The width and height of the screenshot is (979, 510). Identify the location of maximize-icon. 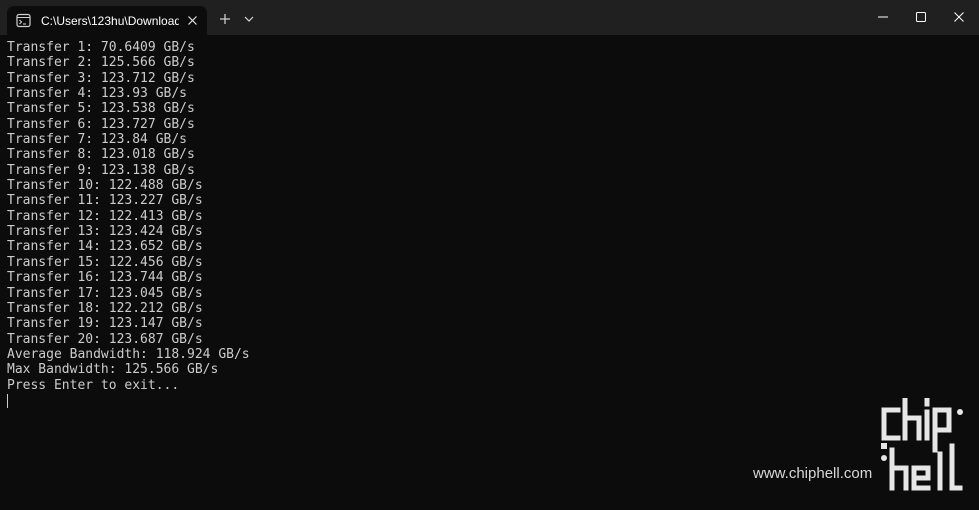
(921, 16).